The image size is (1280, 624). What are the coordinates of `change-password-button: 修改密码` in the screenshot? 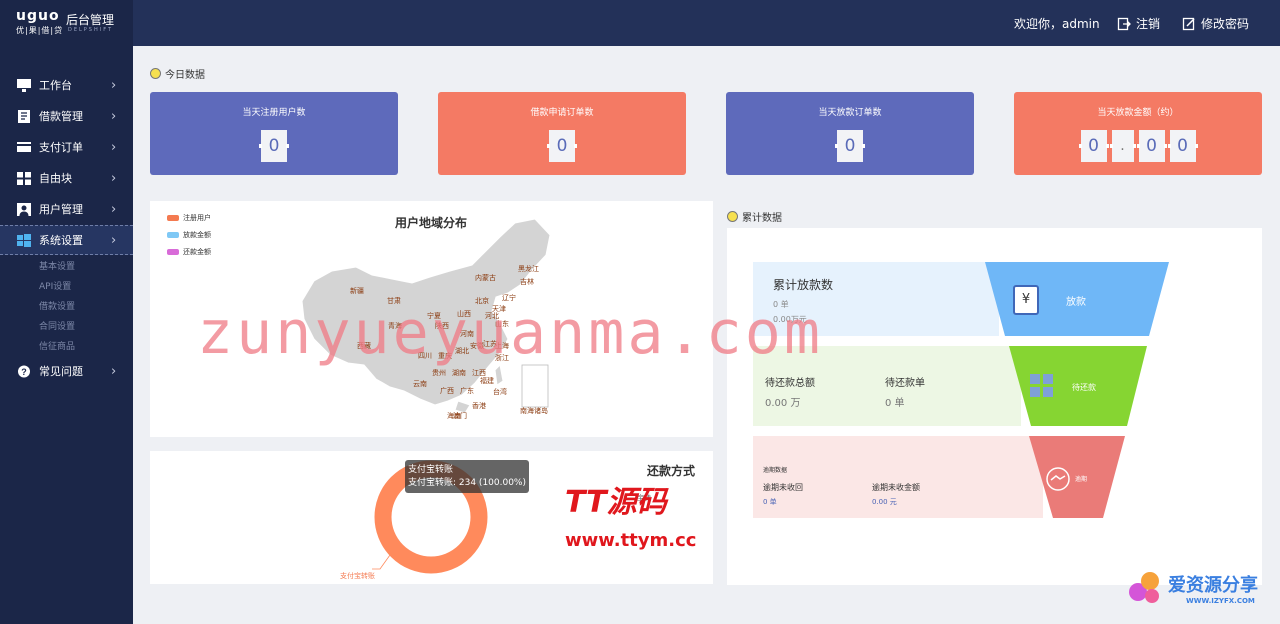 It's located at (1215, 23).